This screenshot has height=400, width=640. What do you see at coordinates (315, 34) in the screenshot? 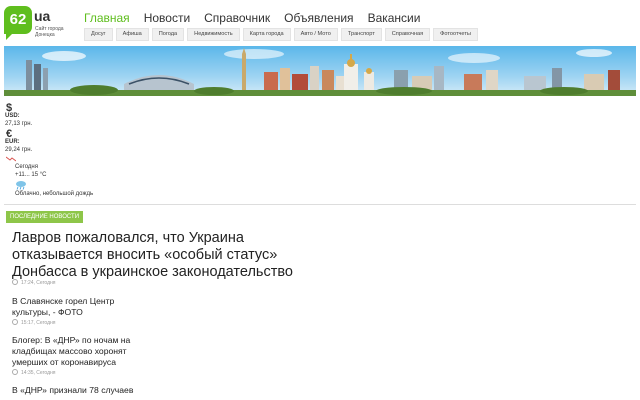
I see `sub-nav-item-auto: Авто / Мото` at bounding box center [315, 34].